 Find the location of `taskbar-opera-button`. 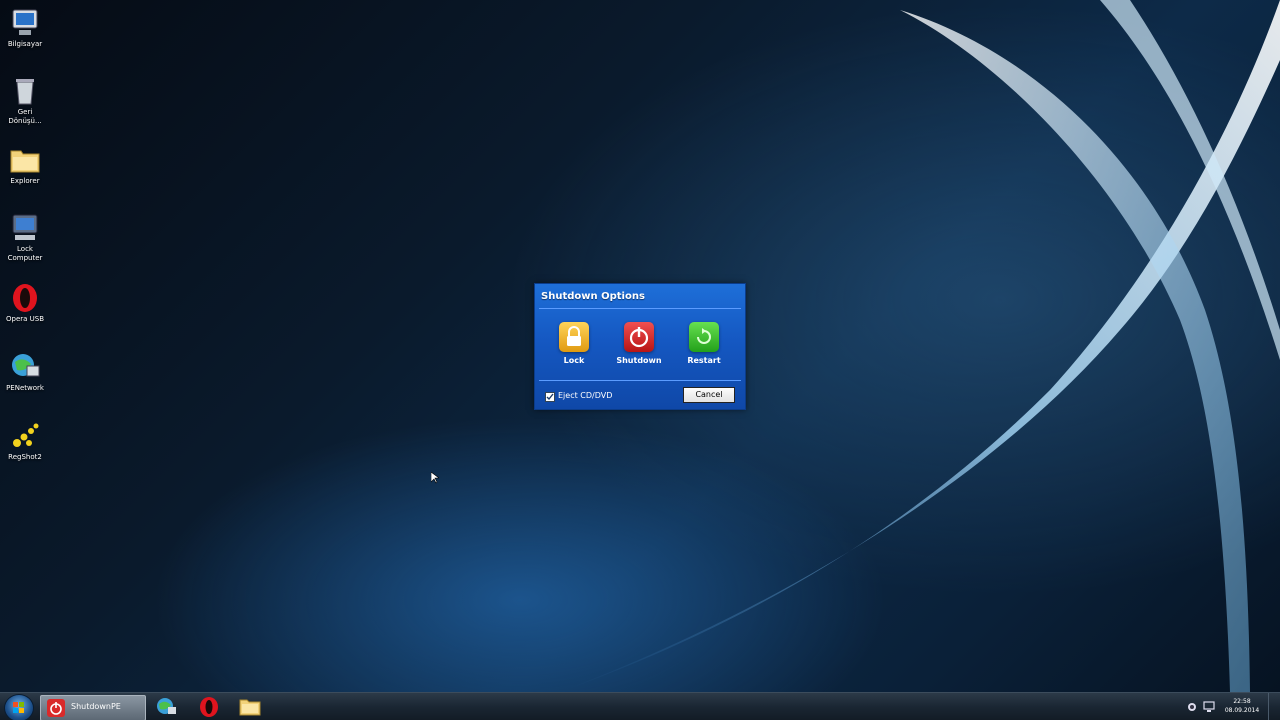

taskbar-opera-button is located at coordinates (209, 707).